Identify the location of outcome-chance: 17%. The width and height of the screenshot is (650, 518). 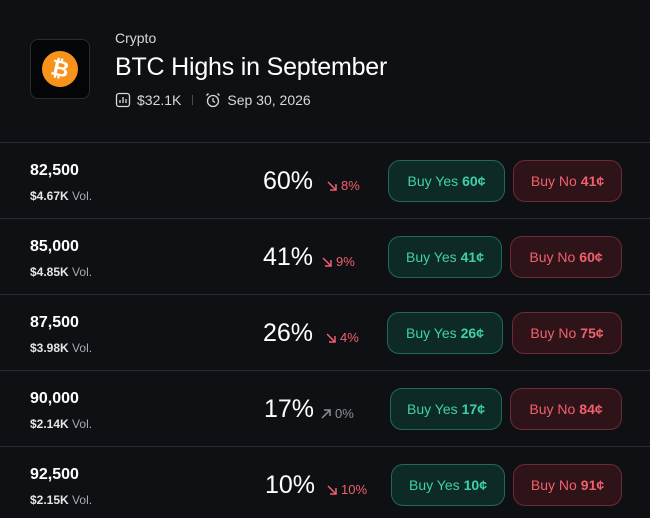
(289, 409).